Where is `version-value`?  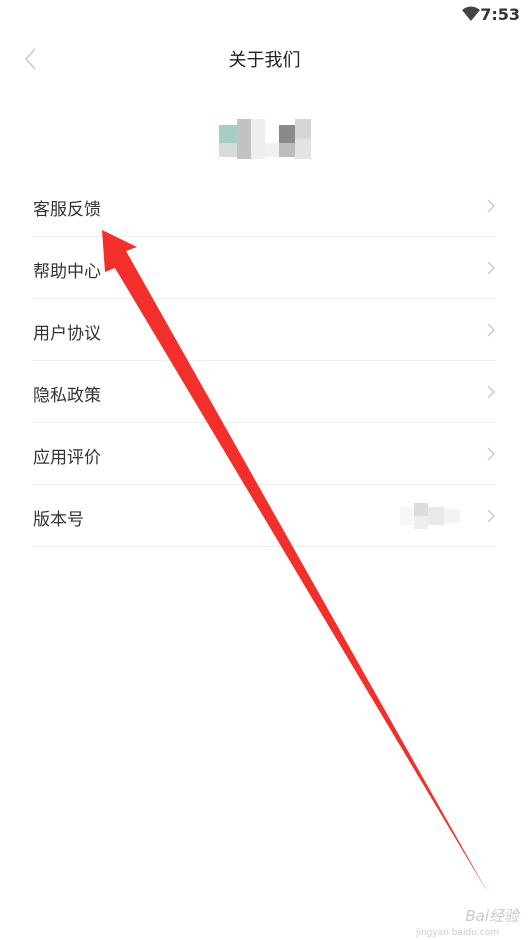 version-value is located at coordinates (430, 516).